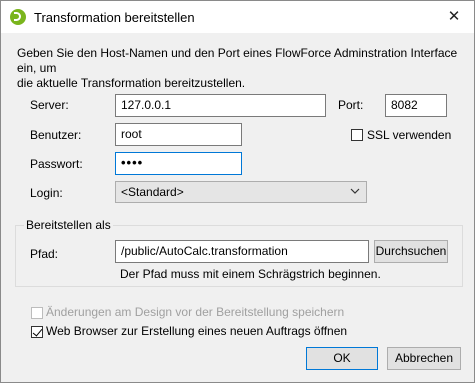 This screenshot has width=475, height=383. I want to click on ssl-label: SSL verwenden, so click(409, 135).